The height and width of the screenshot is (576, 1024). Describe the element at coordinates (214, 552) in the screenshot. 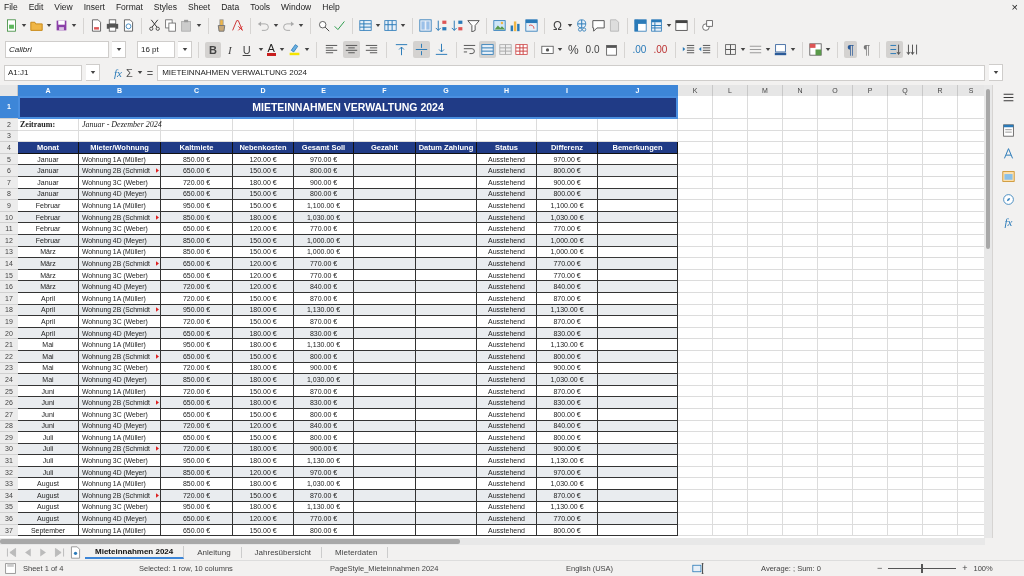

I see `sheet-tab: Anleitung` at that location.